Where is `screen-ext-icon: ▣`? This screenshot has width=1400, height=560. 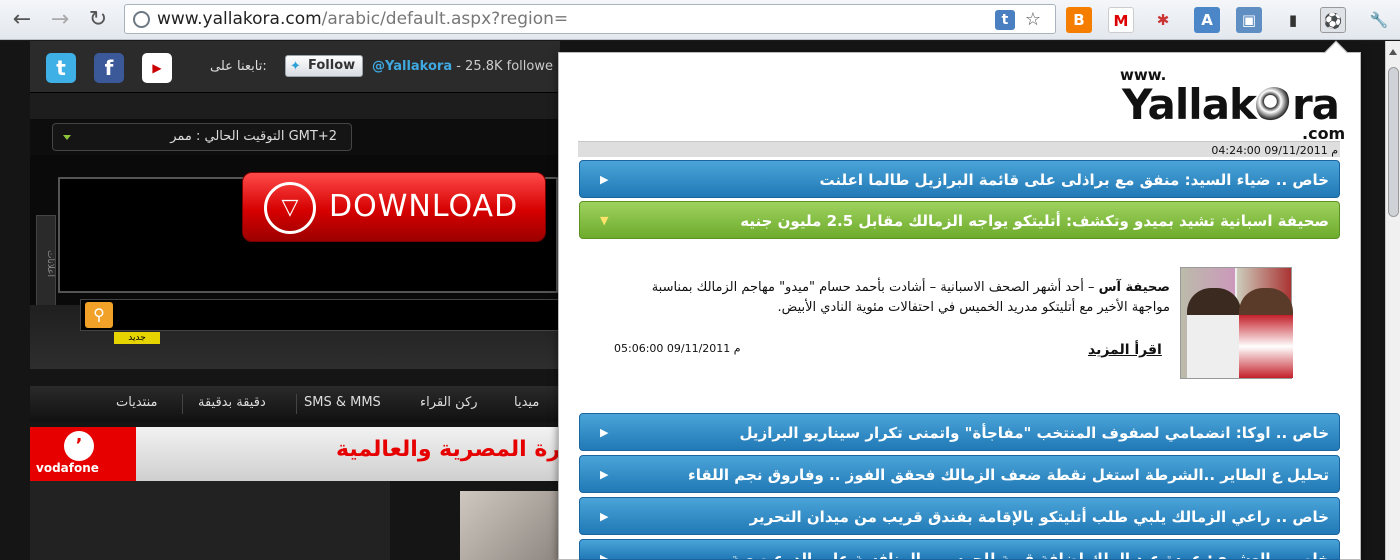
screen-ext-icon: ▣ is located at coordinates (1249, 20).